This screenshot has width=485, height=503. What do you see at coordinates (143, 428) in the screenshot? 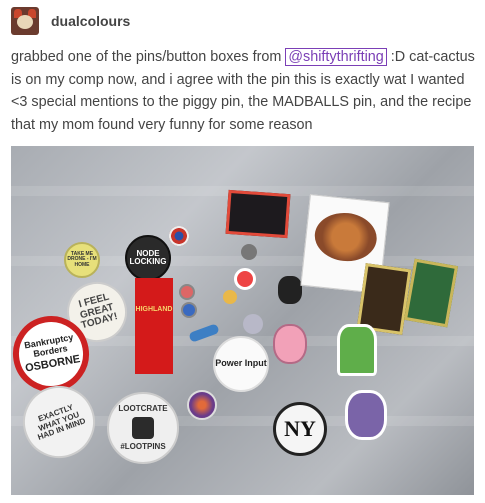
I see `lootcrate-pin: LOOTCRATE #LOOTPINS` at bounding box center [143, 428].